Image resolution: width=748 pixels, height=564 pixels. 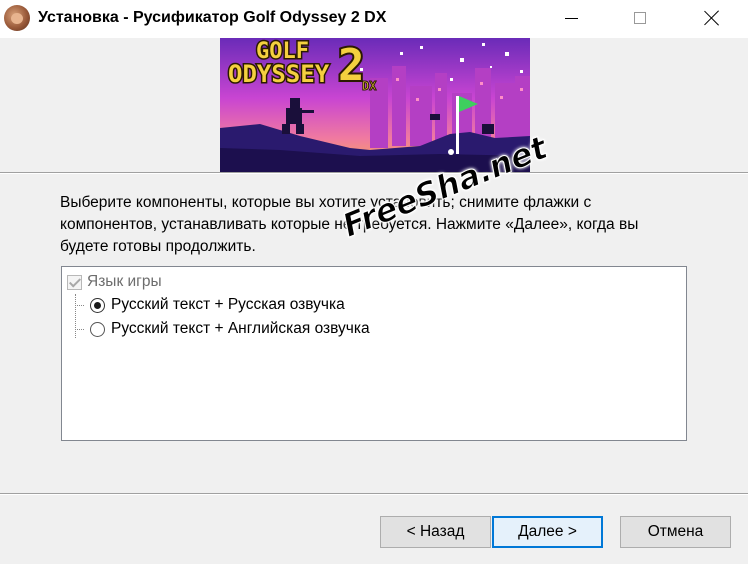 What do you see at coordinates (240, 328) in the screenshot?
I see `component-option-label: Русский текст + Английская озвучка` at bounding box center [240, 328].